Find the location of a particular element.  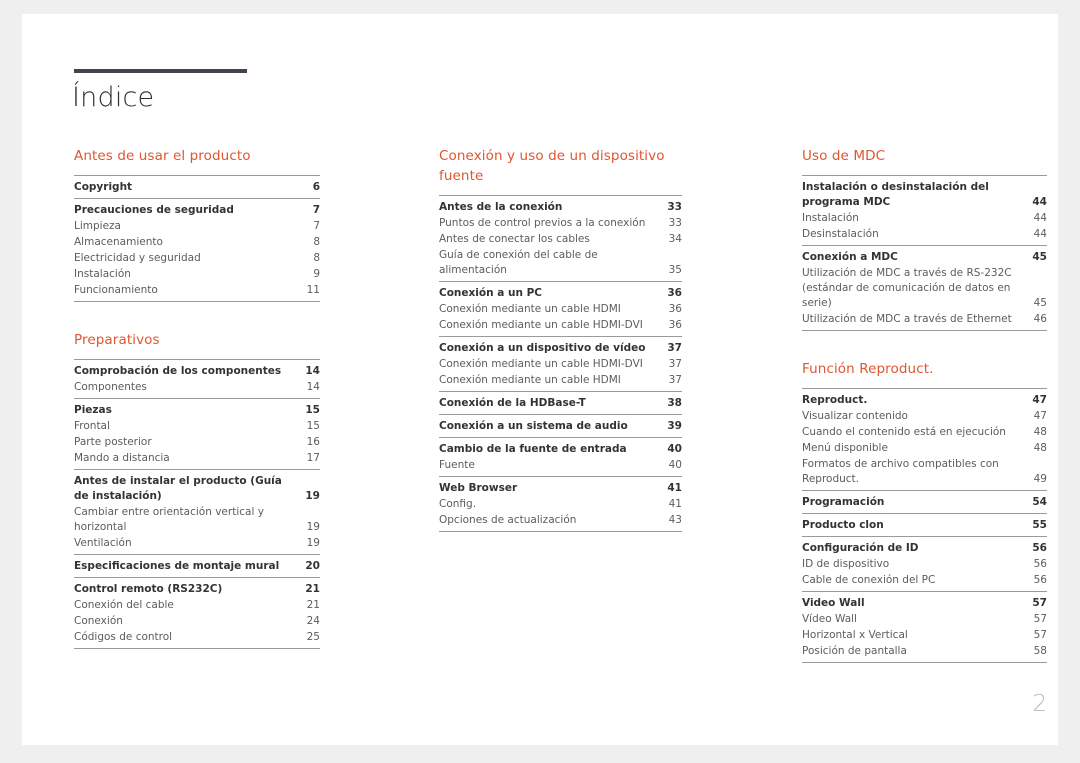

toc-entry: Configuración de ID 56 is located at coordinates (924, 548).